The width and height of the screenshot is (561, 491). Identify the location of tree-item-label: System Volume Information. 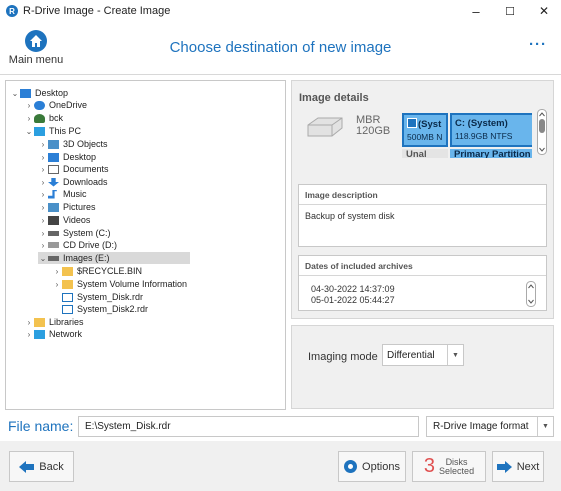
(132, 284).